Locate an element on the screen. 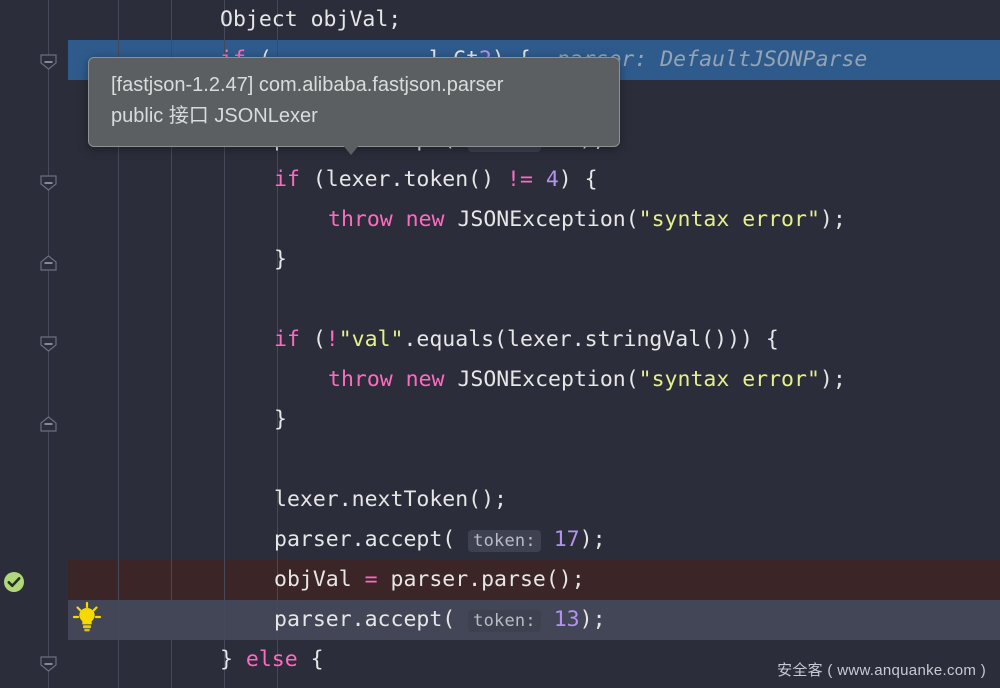  tooltip-line-2: public 接口 JSONLexer is located at coordinates (214, 116).